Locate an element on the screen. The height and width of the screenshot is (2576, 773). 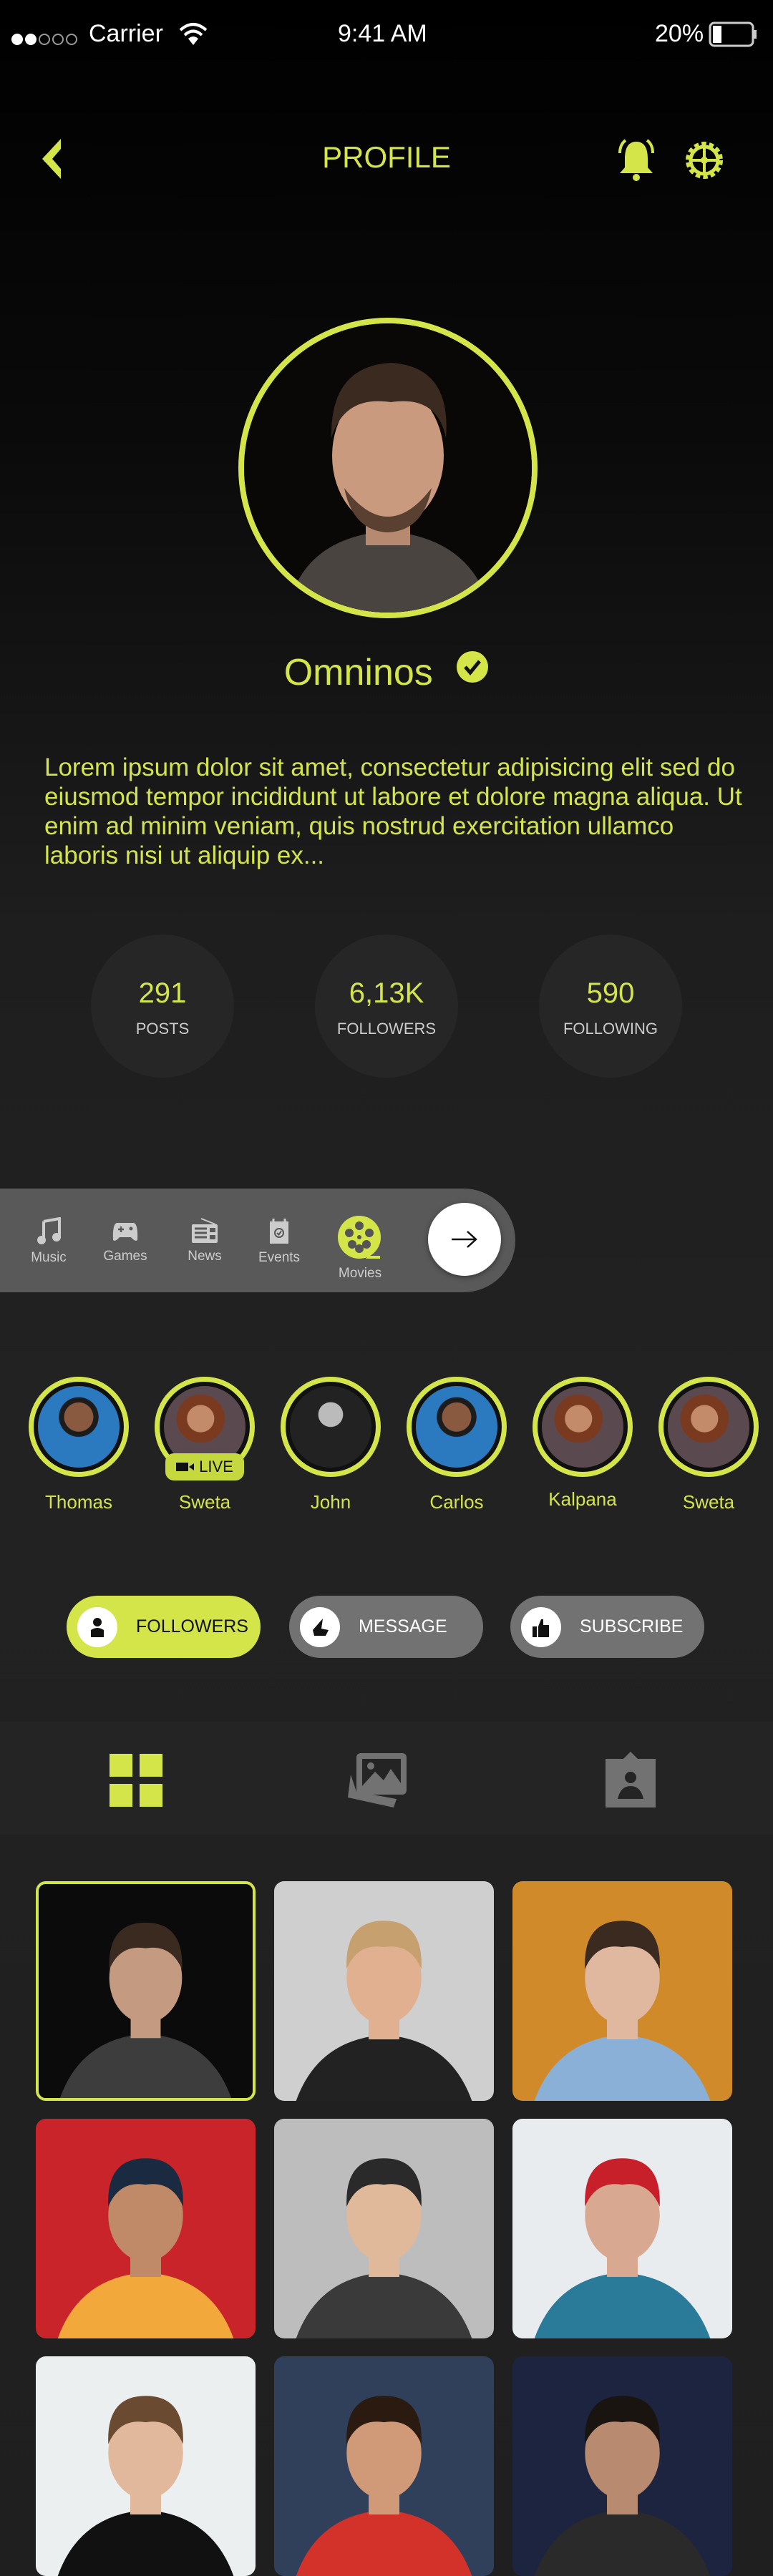
stat-label: POSTS is located at coordinates (162, 1029).